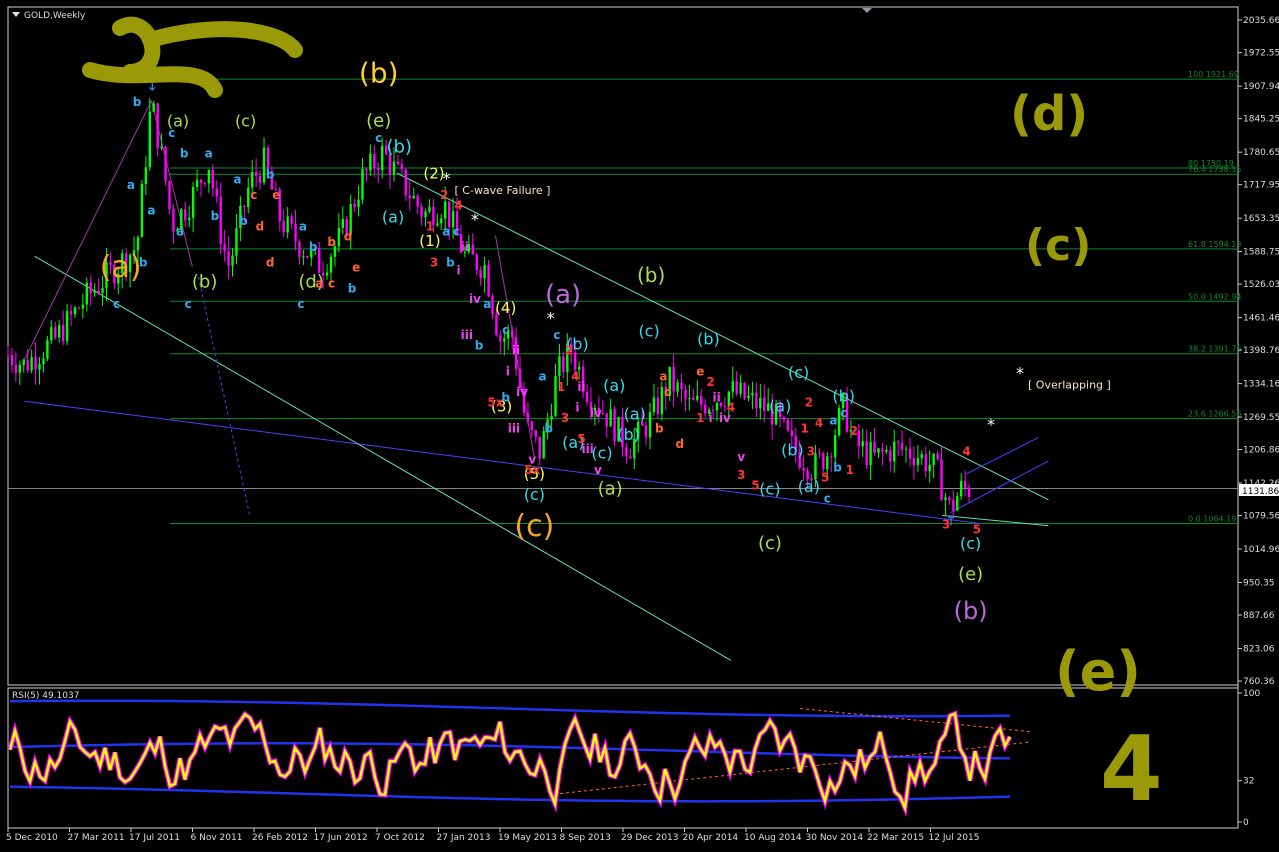  What do you see at coordinates (1248, 782) in the screenshot?
I see `rsi-y-tick-label: 32` at bounding box center [1248, 782].